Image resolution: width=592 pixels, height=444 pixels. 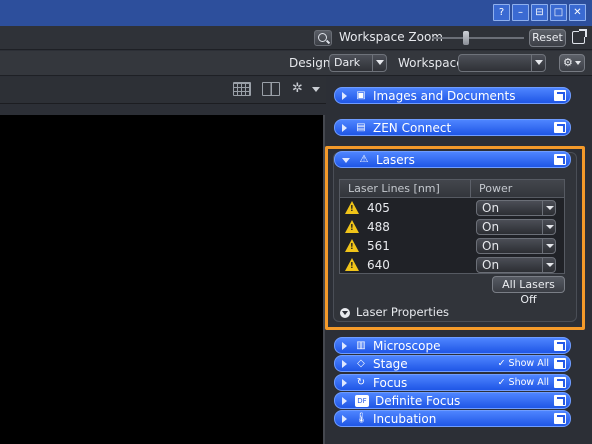 I want to click on grid-view-icon, so click(x=242, y=89).